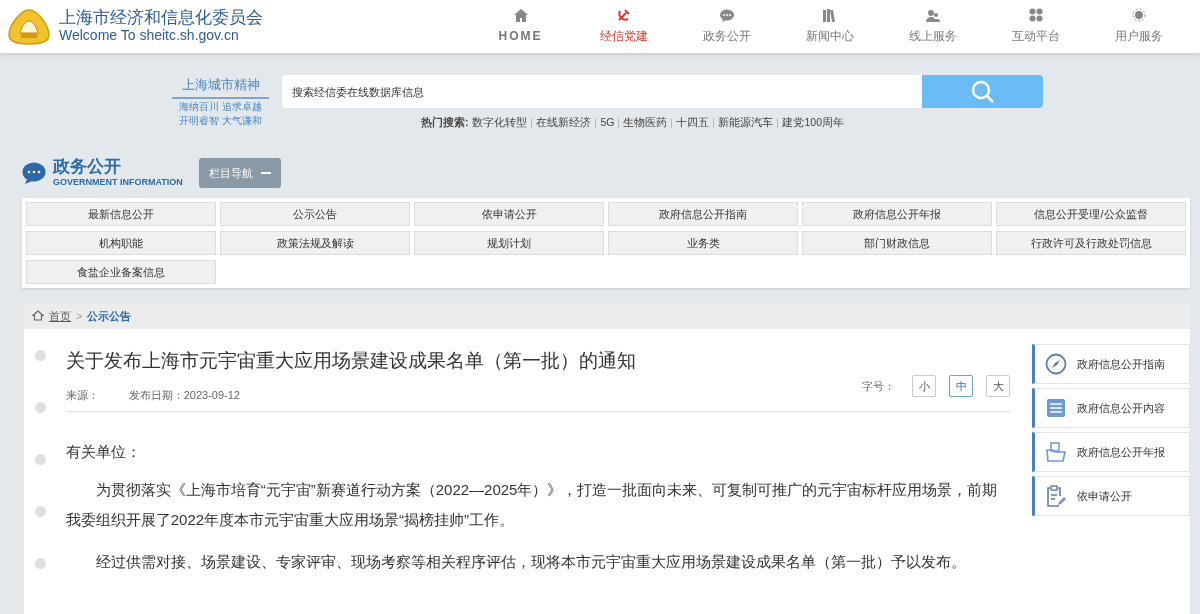 The height and width of the screenshot is (614, 1200). Describe the element at coordinates (530, 562) in the screenshot. I see `article-paragraph: 经过供需对接、场景建设、专家评审、现场考察等相关程序评估，现将本市元宇宙重大应用场景建设成果名单（第一批）予以发布。` at that location.